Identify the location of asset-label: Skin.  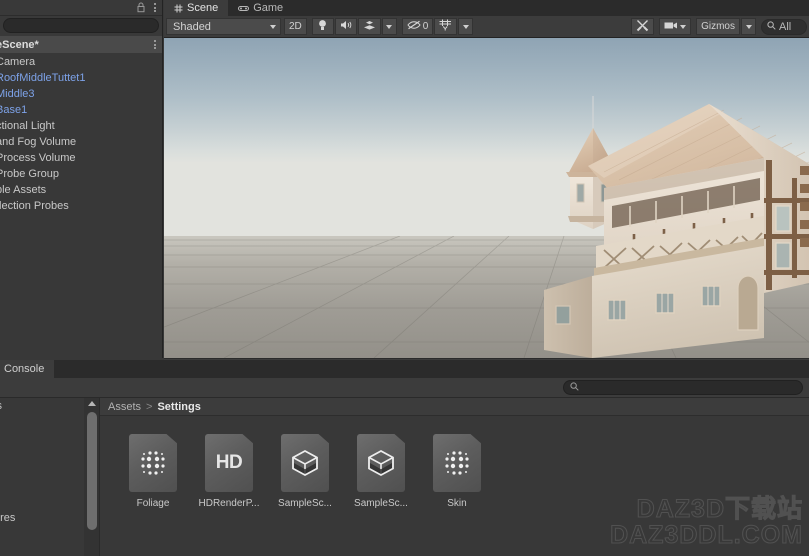
(457, 503).